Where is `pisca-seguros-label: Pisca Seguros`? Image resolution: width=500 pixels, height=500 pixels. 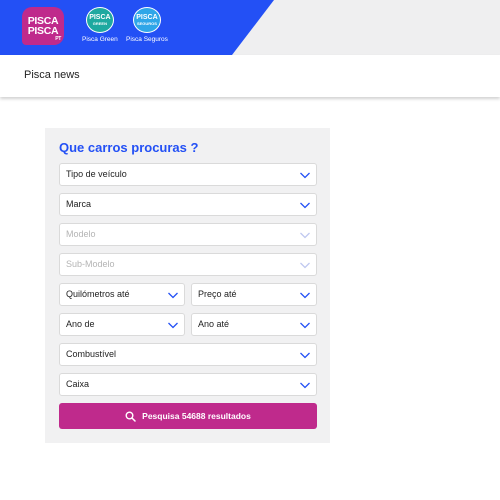 pisca-seguros-label: Pisca Seguros is located at coordinates (147, 39).